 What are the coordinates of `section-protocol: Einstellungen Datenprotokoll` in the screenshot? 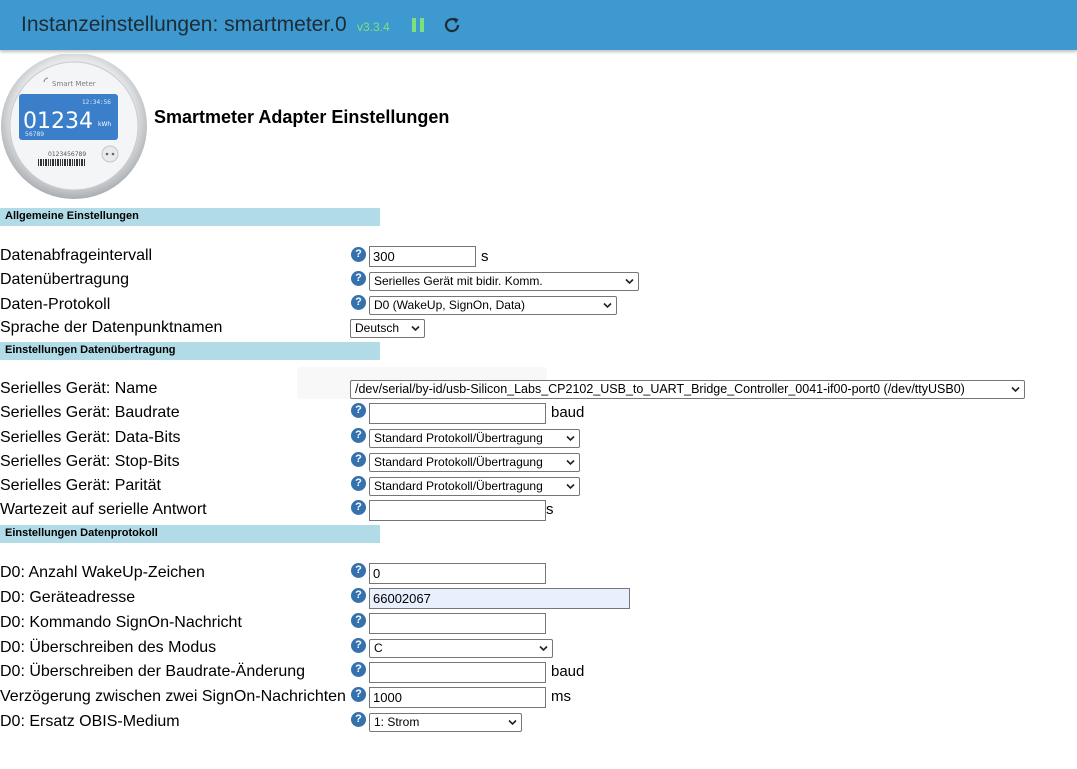 It's located at (190, 534).